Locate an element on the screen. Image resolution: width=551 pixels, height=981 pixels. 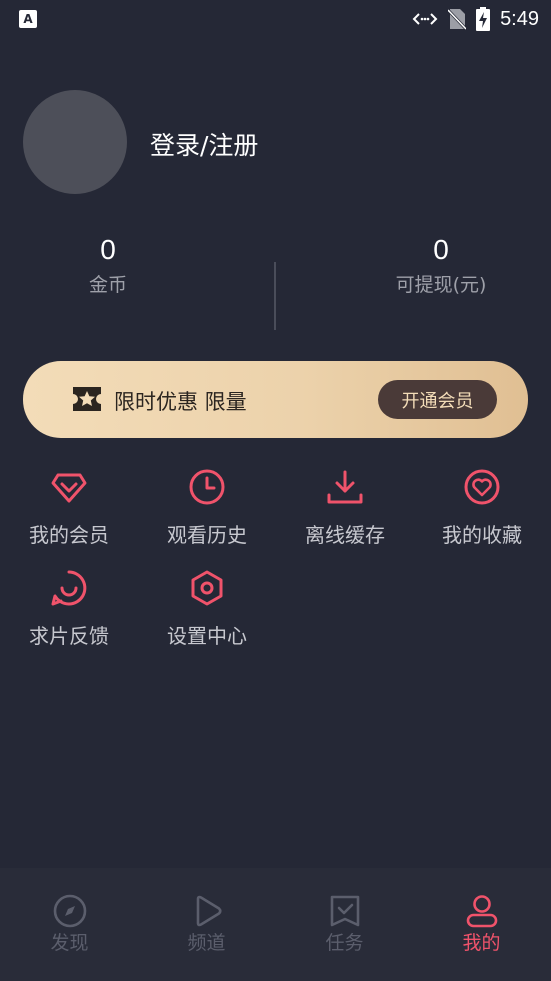
status-right-group: 5:49 is located at coordinates (475, 19).